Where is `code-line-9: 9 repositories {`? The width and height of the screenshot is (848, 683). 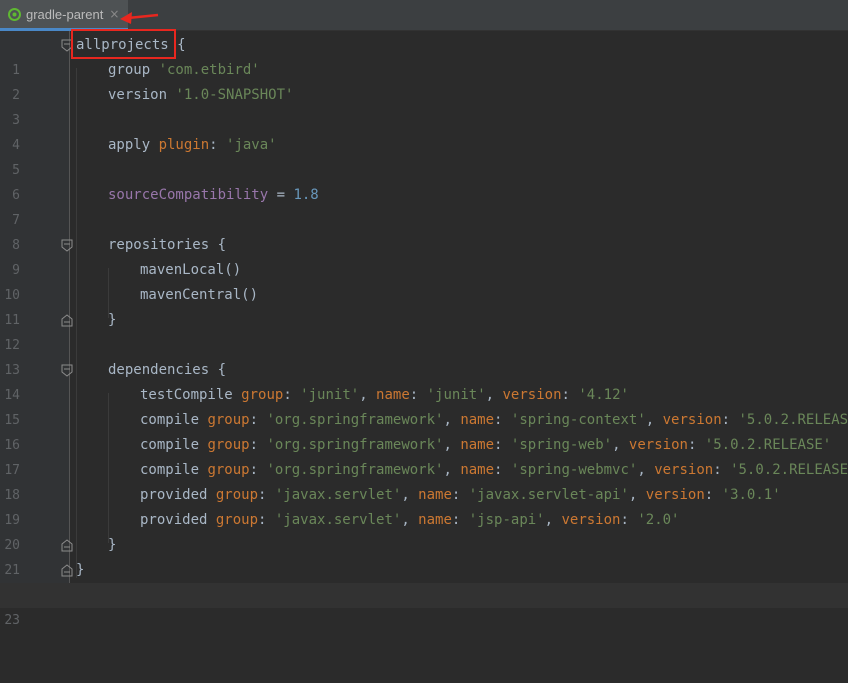 code-line-9: 9 repositories { is located at coordinates (424, 255).